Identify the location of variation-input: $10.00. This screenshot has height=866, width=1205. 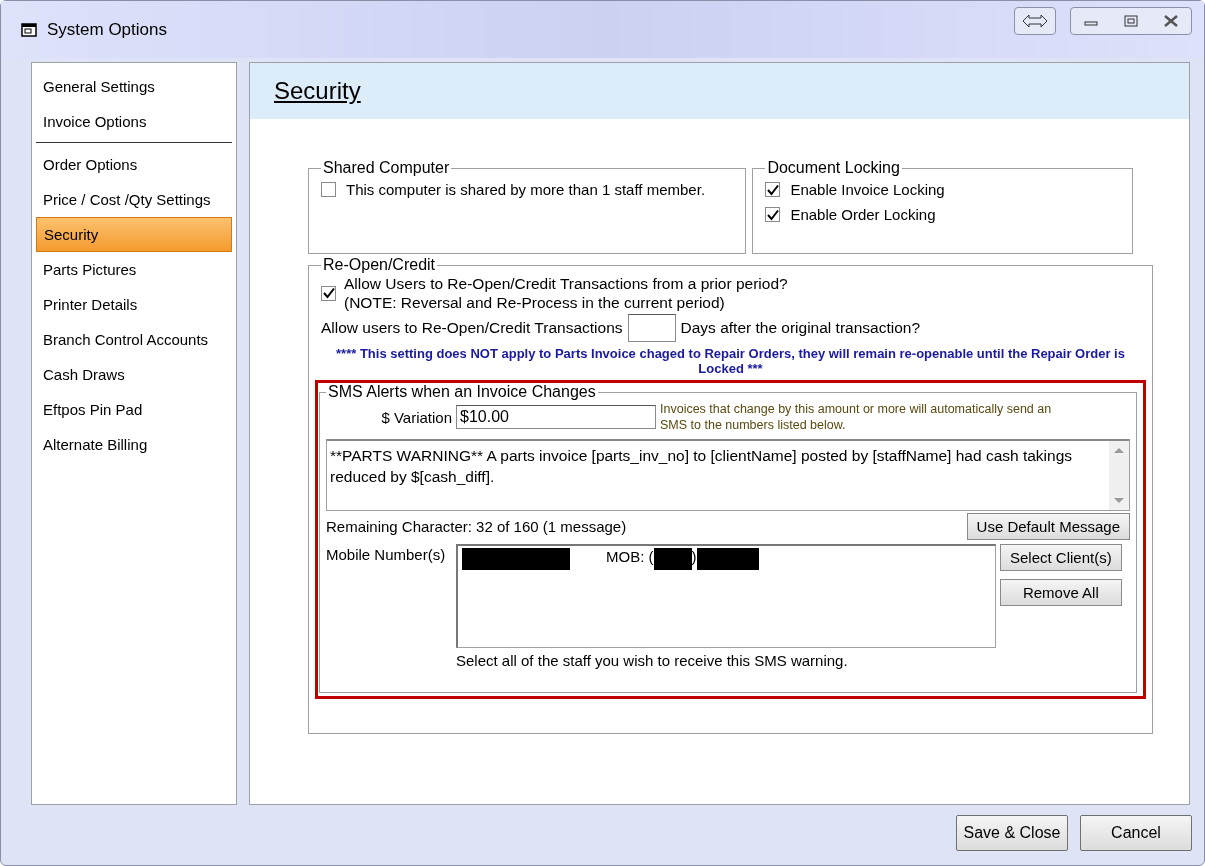
(556, 417).